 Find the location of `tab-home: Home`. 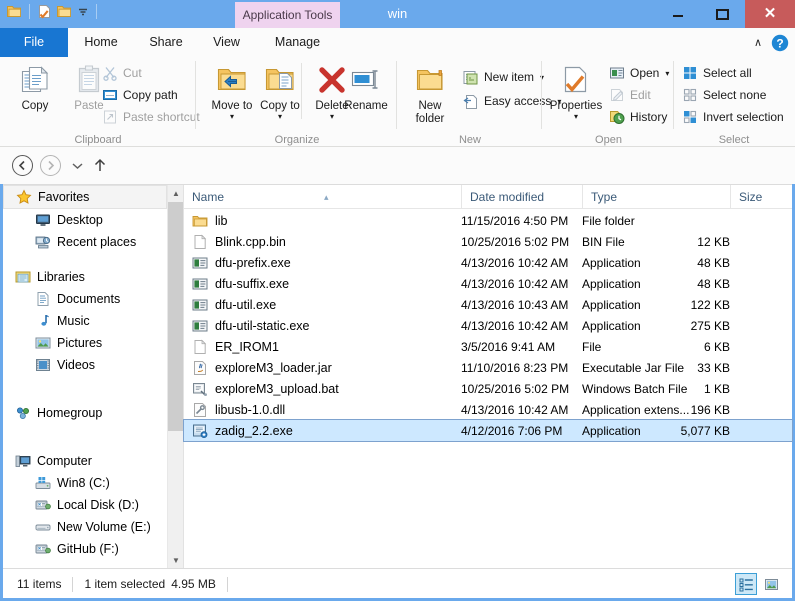

tab-home: Home is located at coordinates (101, 42).